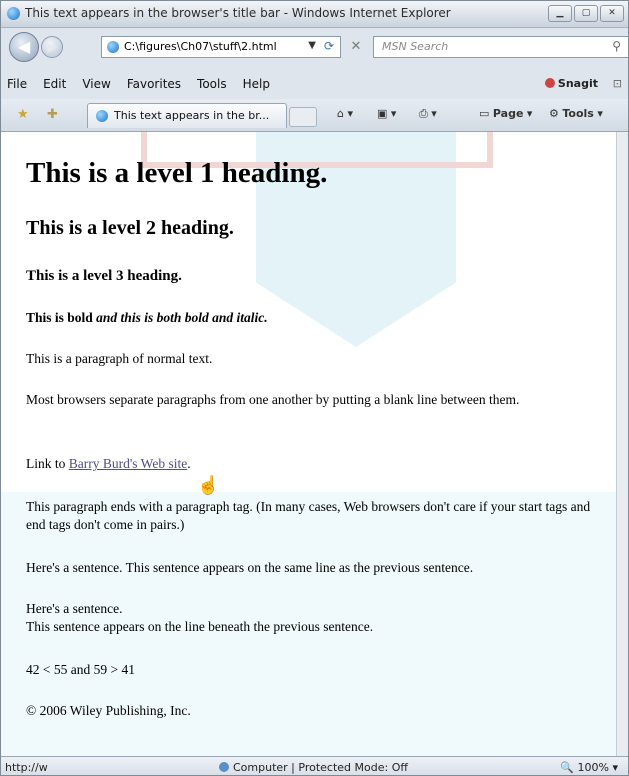 This screenshot has height=776, width=629. I want to click on barry-burd-link: Barry Burd's Web site, so click(128, 463).